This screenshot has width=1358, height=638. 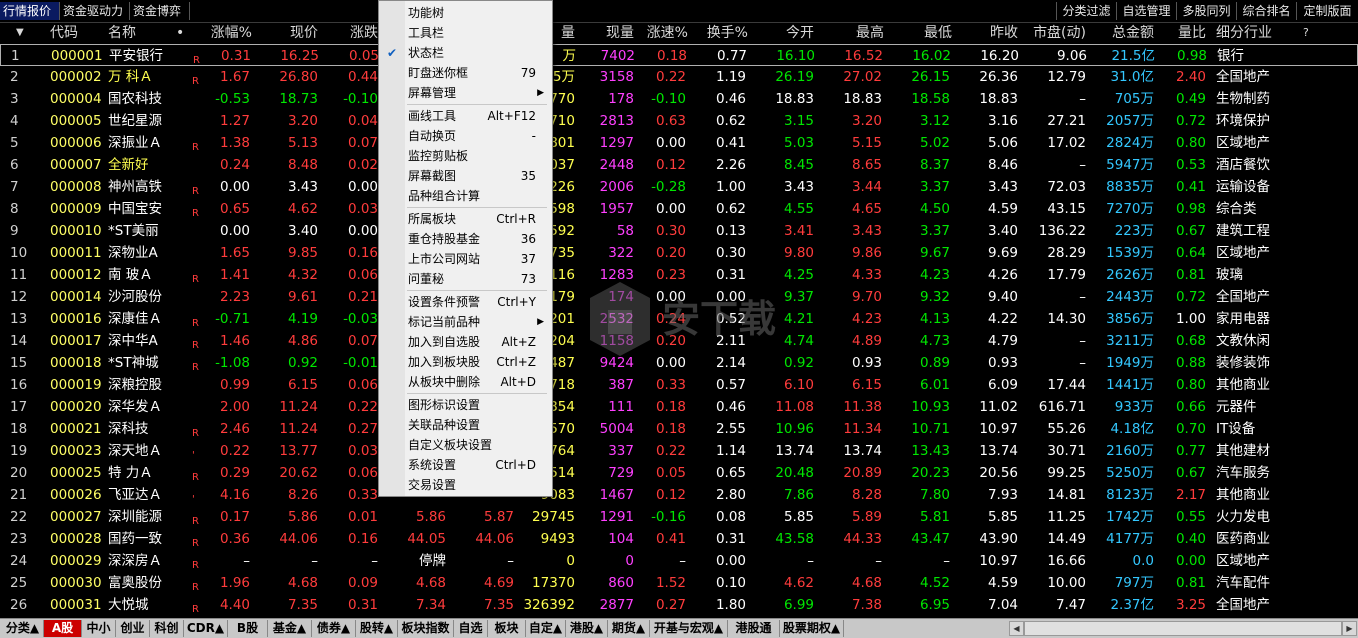 What do you see at coordinates (353, 33) in the screenshot?
I see `header-change: 涨跌` at bounding box center [353, 33].